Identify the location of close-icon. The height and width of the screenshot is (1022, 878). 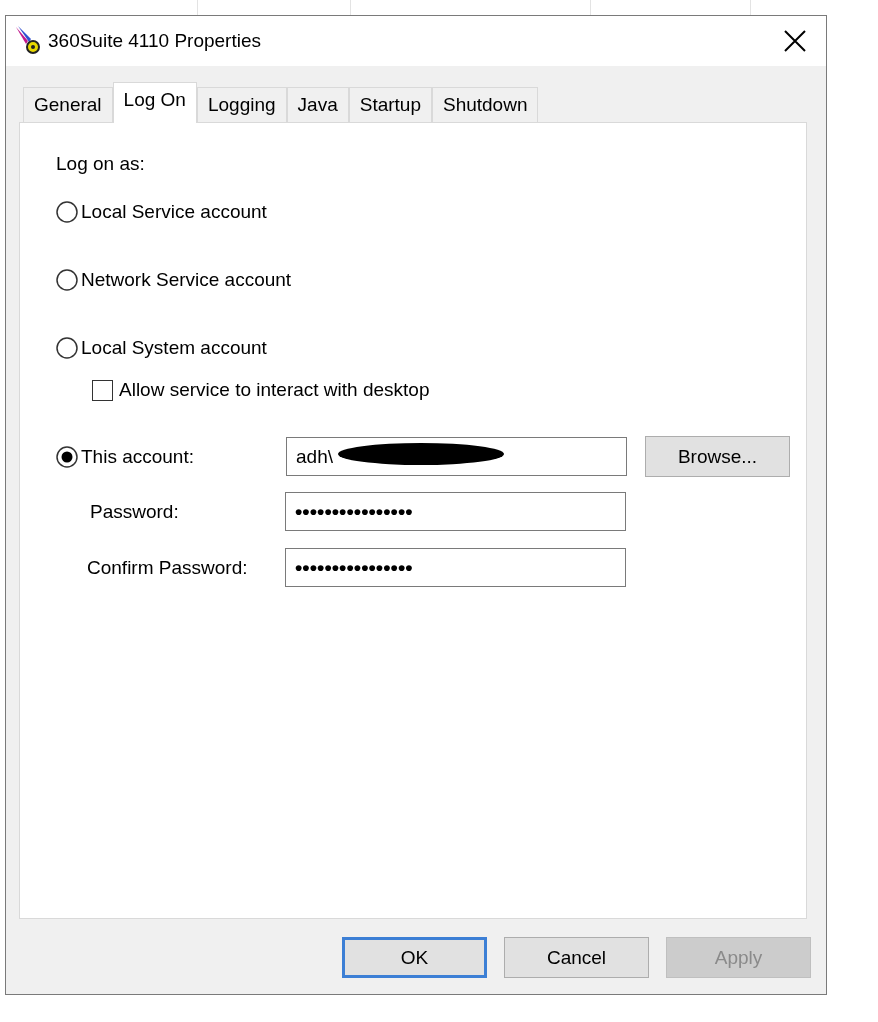
(795, 41).